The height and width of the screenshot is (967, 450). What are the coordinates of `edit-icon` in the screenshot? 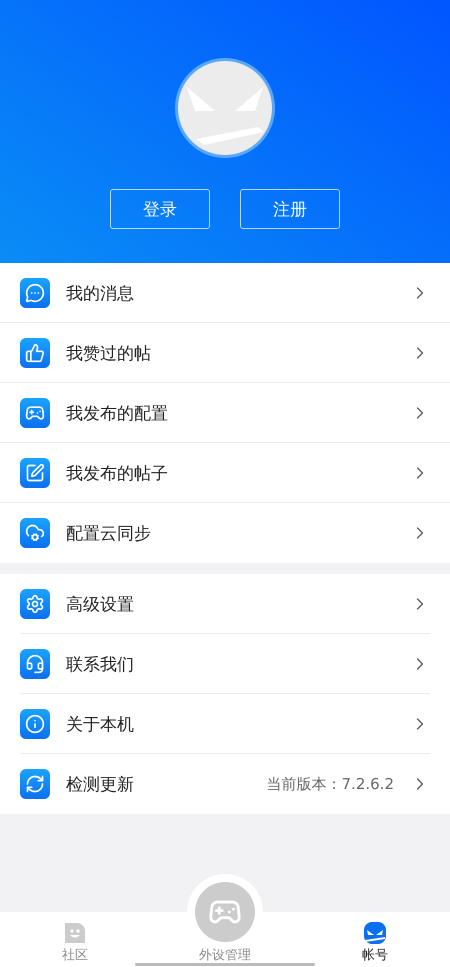 It's located at (35, 473).